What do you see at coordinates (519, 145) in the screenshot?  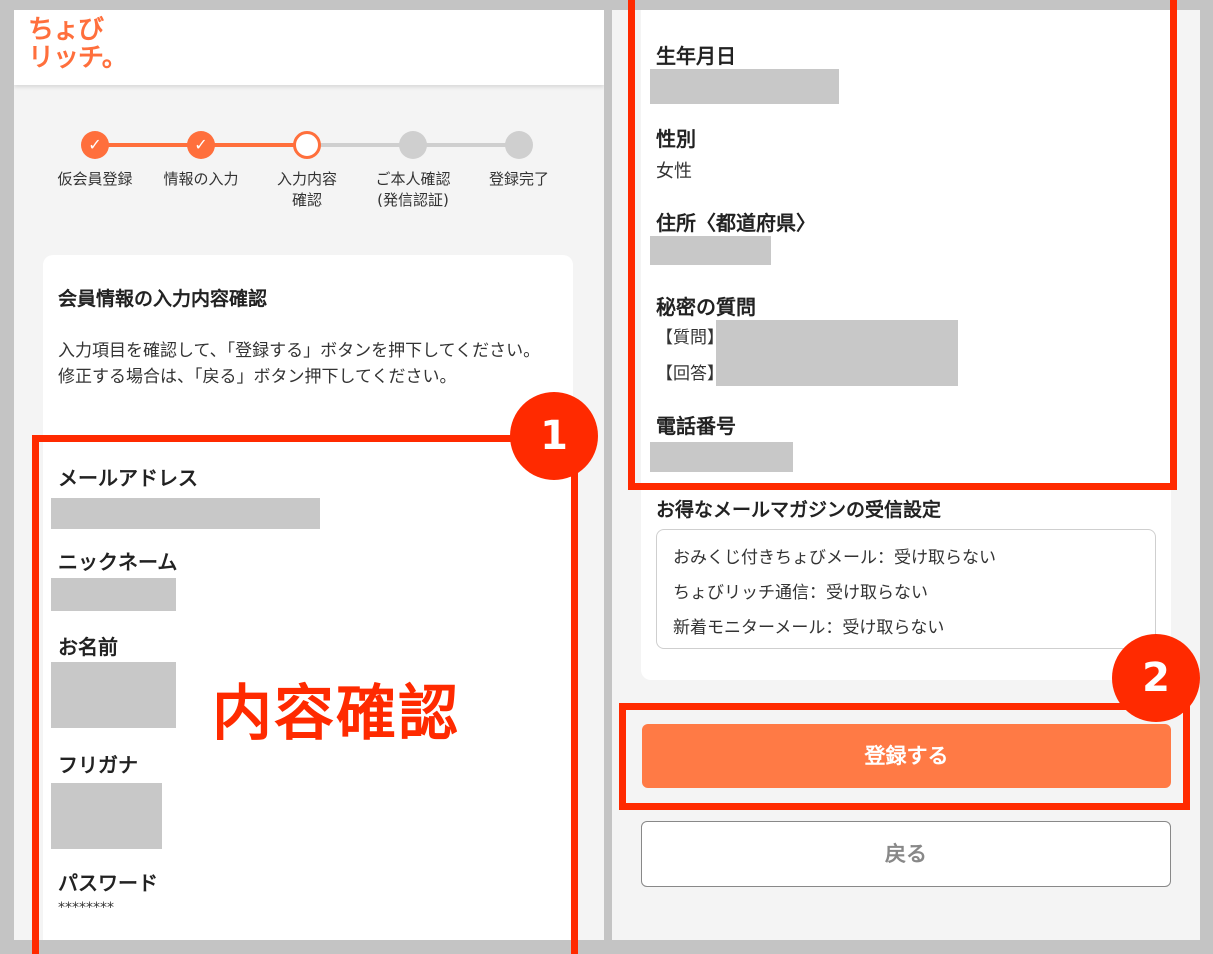 I see `step-5-dot` at bounding box center [519, 145].